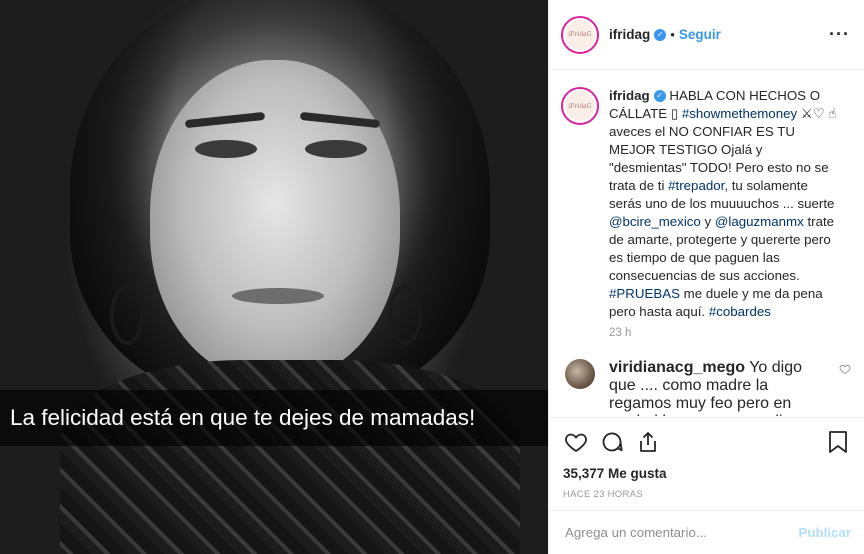 Image resolution: width=864 pixels, height=554 pixels. Describe the element at coordinates (603, 494) in the screenshot. I see `post-time-ago: HACE 23 HORAS` at that location.